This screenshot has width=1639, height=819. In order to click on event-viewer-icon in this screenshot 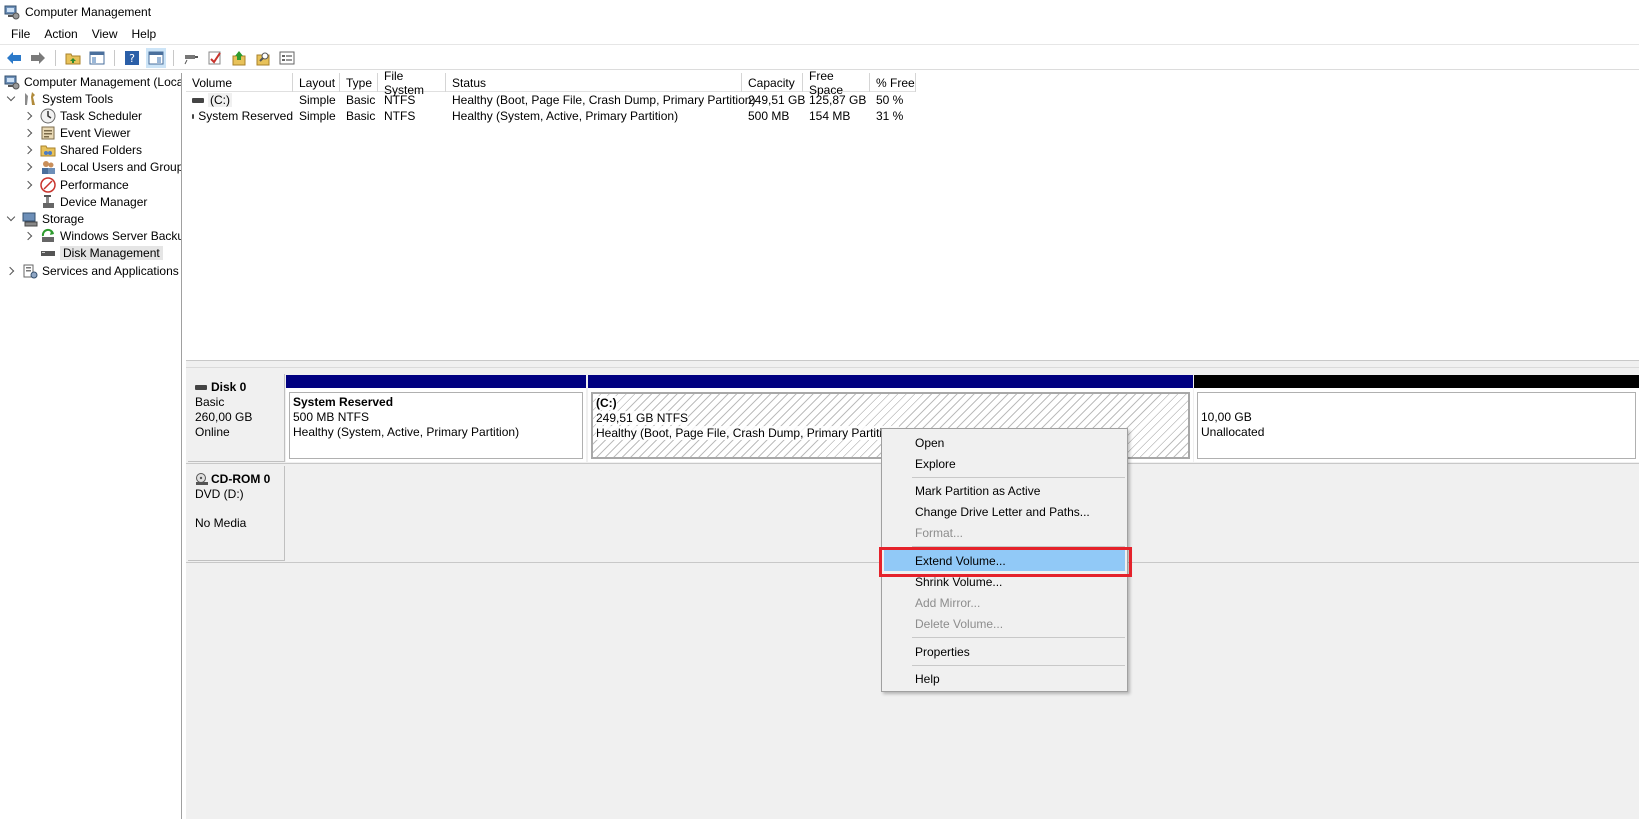, I will do `click(48, 133)`.